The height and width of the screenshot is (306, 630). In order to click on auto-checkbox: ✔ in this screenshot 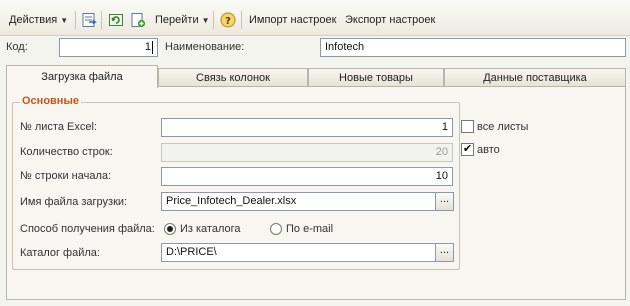, I will do `click(467, 149)`.